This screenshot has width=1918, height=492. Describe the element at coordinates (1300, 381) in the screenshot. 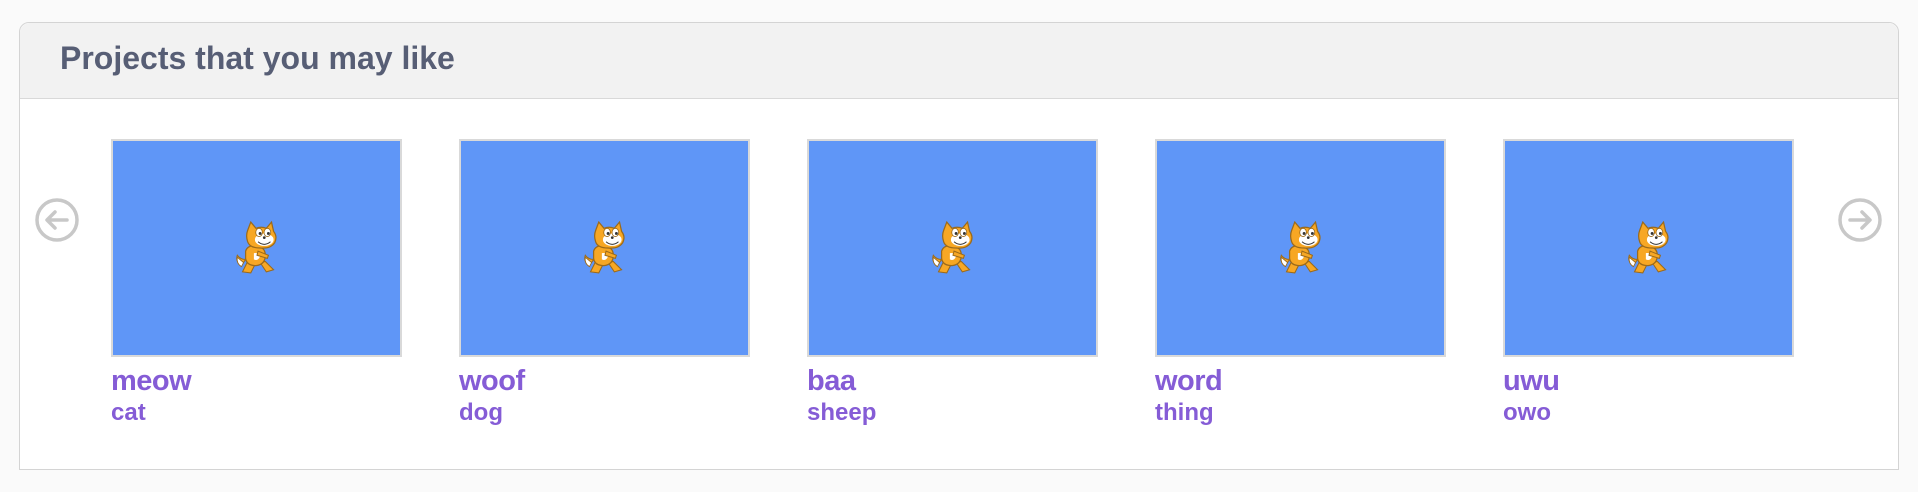

I see `project-title: word` at that location.